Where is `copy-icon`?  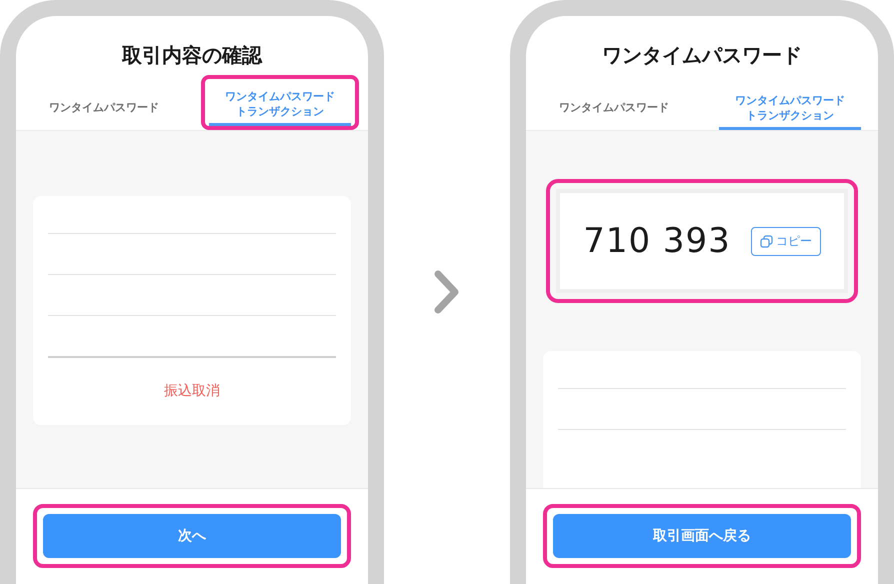 copy-icon is located at coordinates (766, 241).